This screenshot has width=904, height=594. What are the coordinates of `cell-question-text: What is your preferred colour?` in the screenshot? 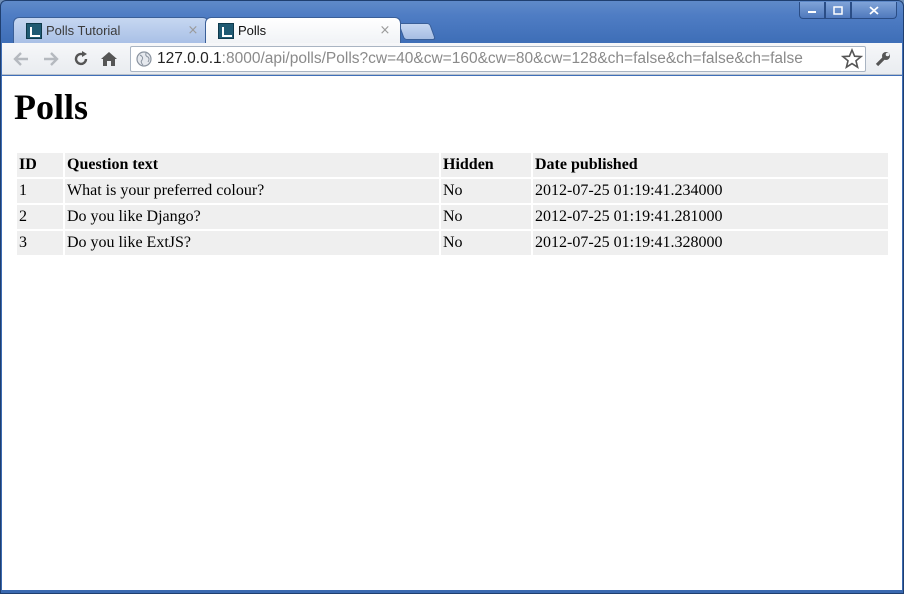 It's located at (252, 191).